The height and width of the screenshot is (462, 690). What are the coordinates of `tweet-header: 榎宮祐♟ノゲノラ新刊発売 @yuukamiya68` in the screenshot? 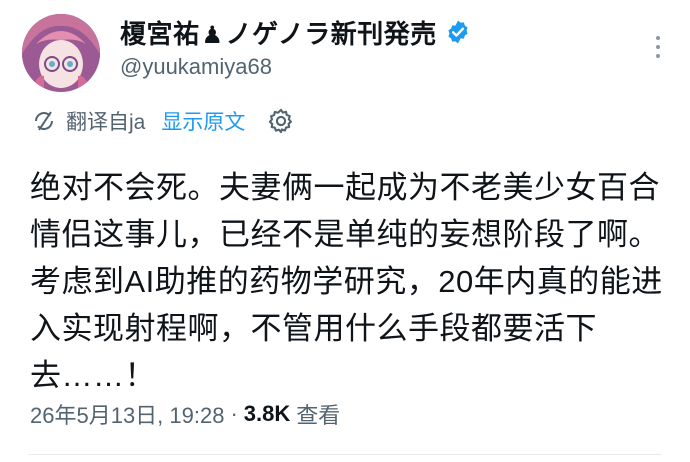 It's located at (395, 46).